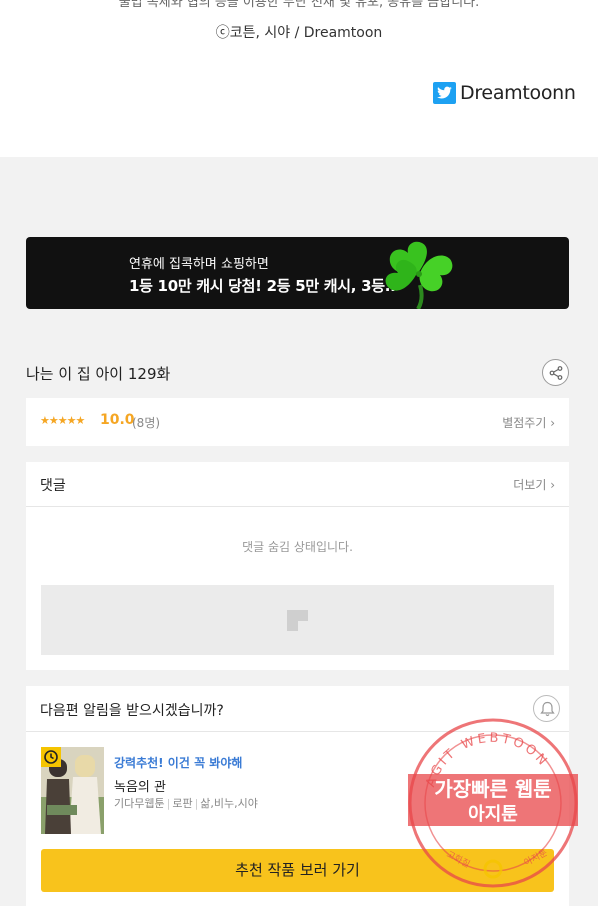 The height and width of the screenshot is (906, 598). I want to click on rating-bar: ★★★★★ 10.0 (8명) 별점주기 ›, so click(297, 422).